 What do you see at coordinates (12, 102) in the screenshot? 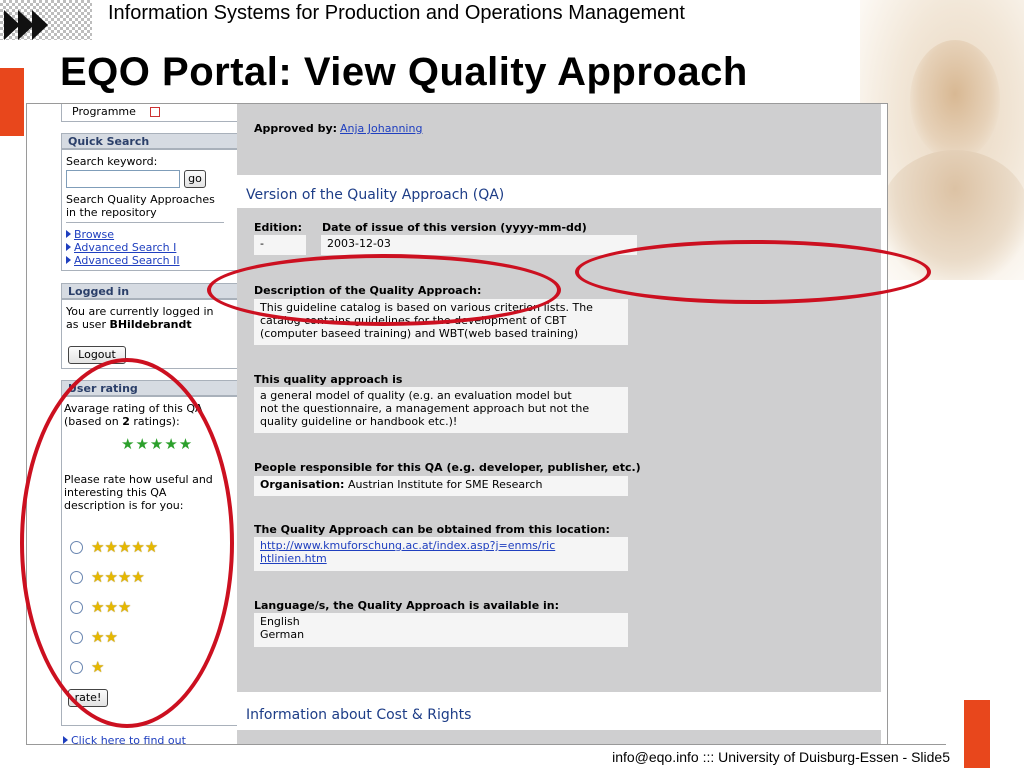
I see `accent-bar-left` at bounding box center [12, 102].